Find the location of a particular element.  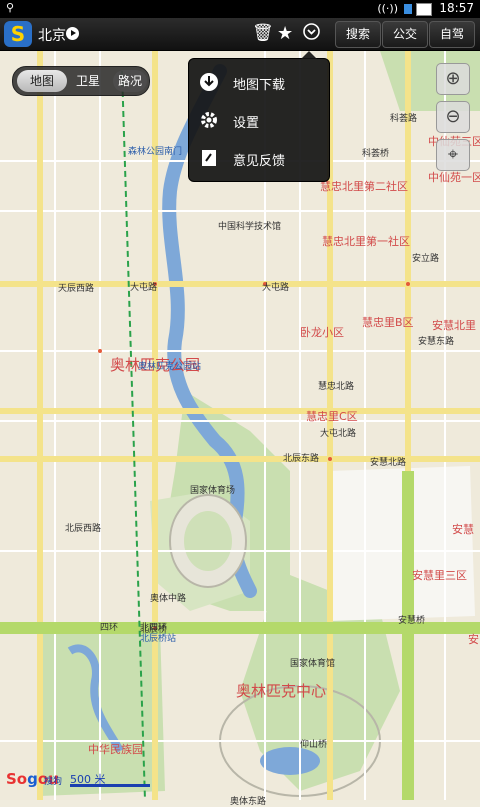

district-label: 安慧里三区 is located at coordinates (439, 575).